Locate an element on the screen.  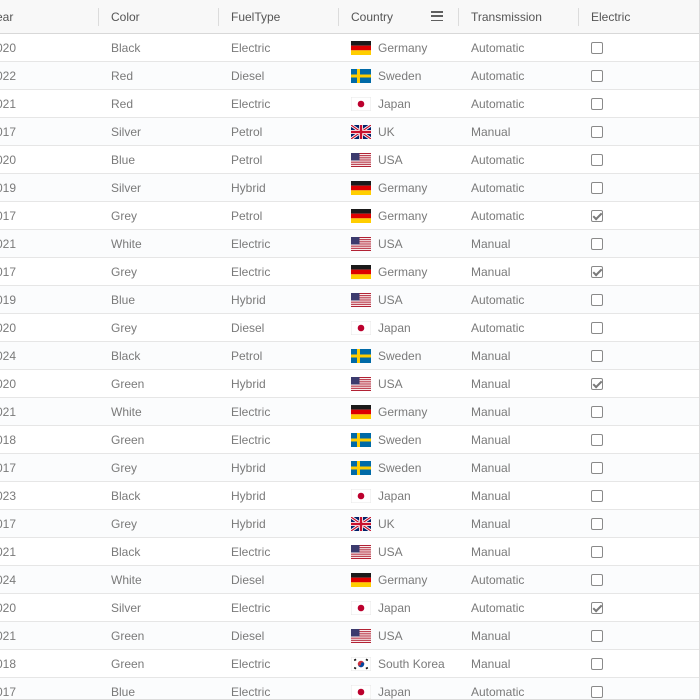
table-row: 020 Grey Diesel Japan Automatic is located at coordinates (349, 328).